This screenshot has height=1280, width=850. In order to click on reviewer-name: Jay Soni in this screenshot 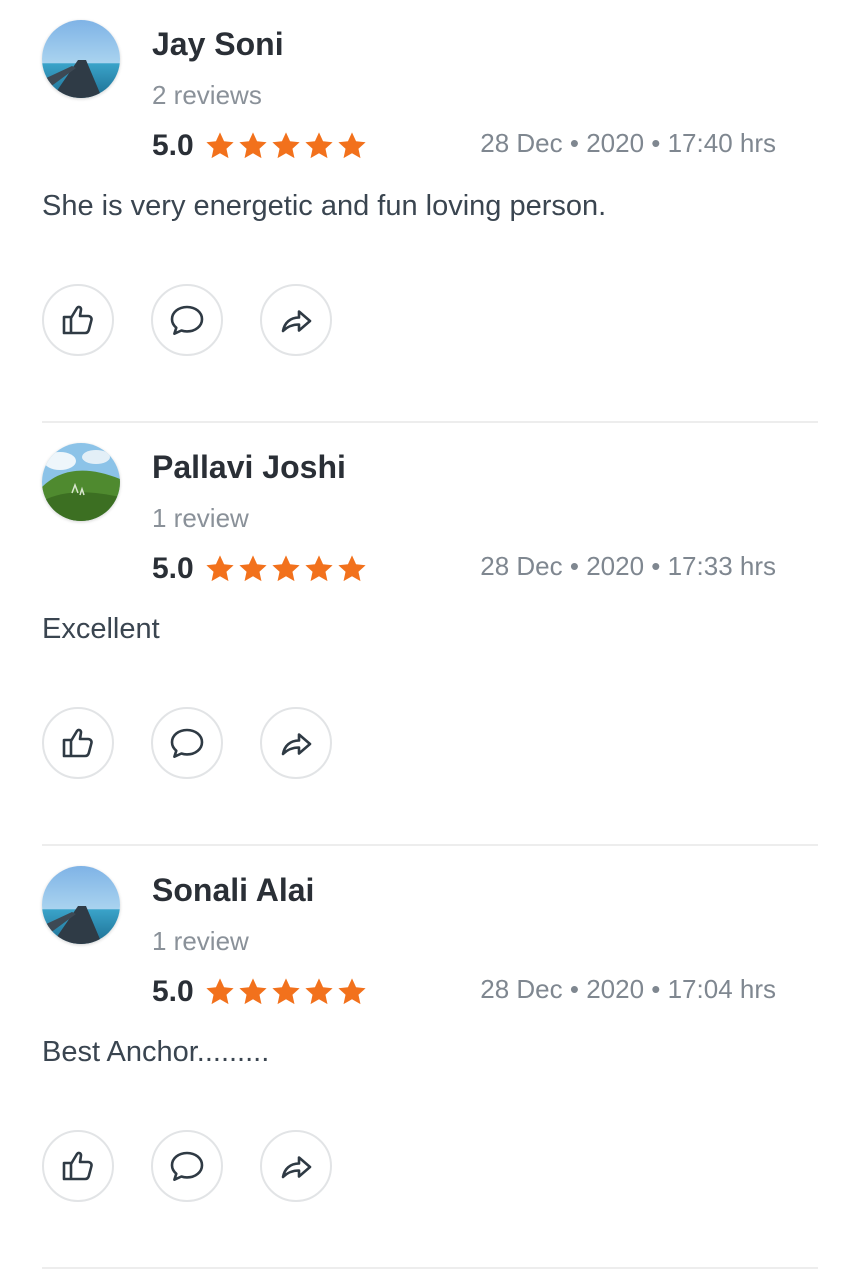, I will do `click(218, 44)`.